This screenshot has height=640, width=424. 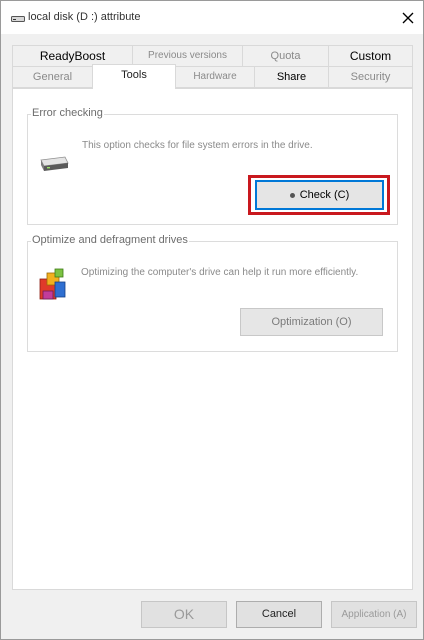 I want to click on cancel-button: Cancel, so click(x=279, y=614).